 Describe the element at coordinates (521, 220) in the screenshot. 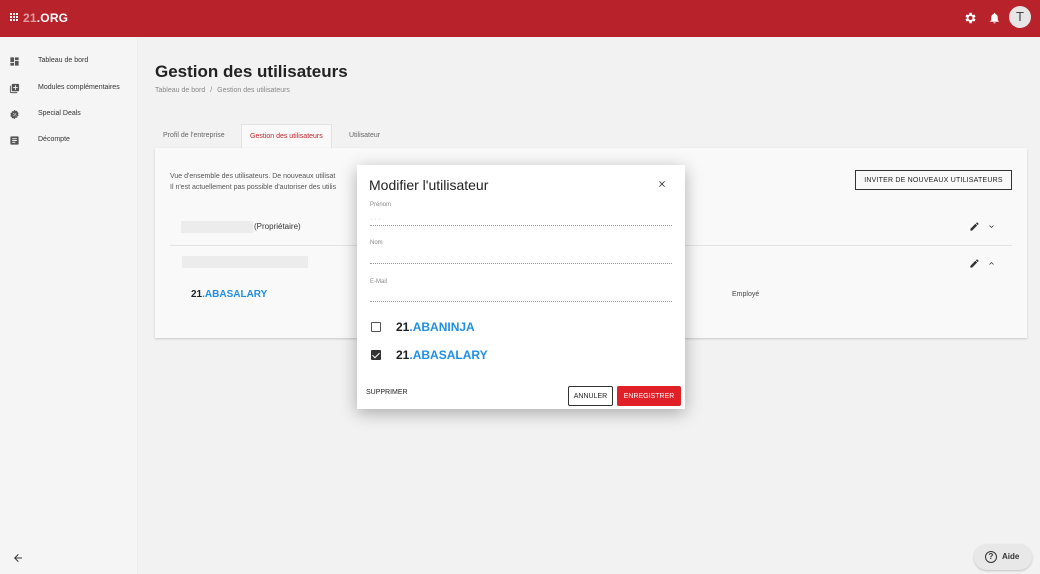

I see `firstname-field` at that location.